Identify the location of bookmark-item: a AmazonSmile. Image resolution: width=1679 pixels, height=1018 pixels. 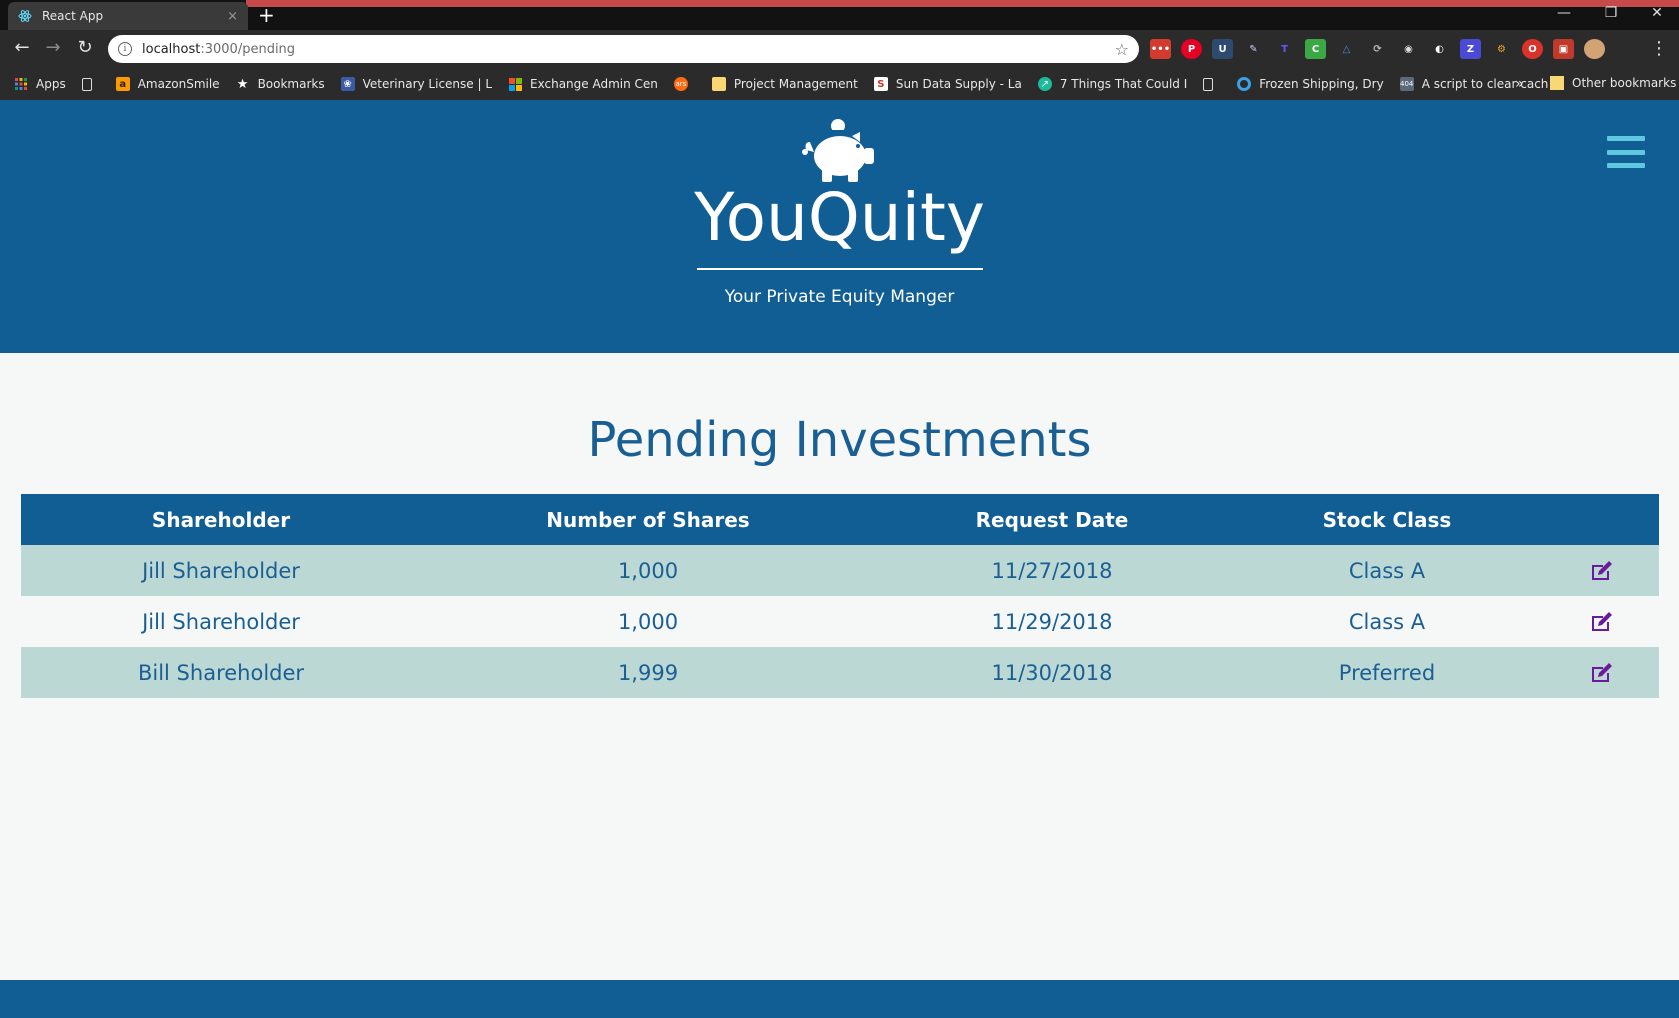
(167, 84).